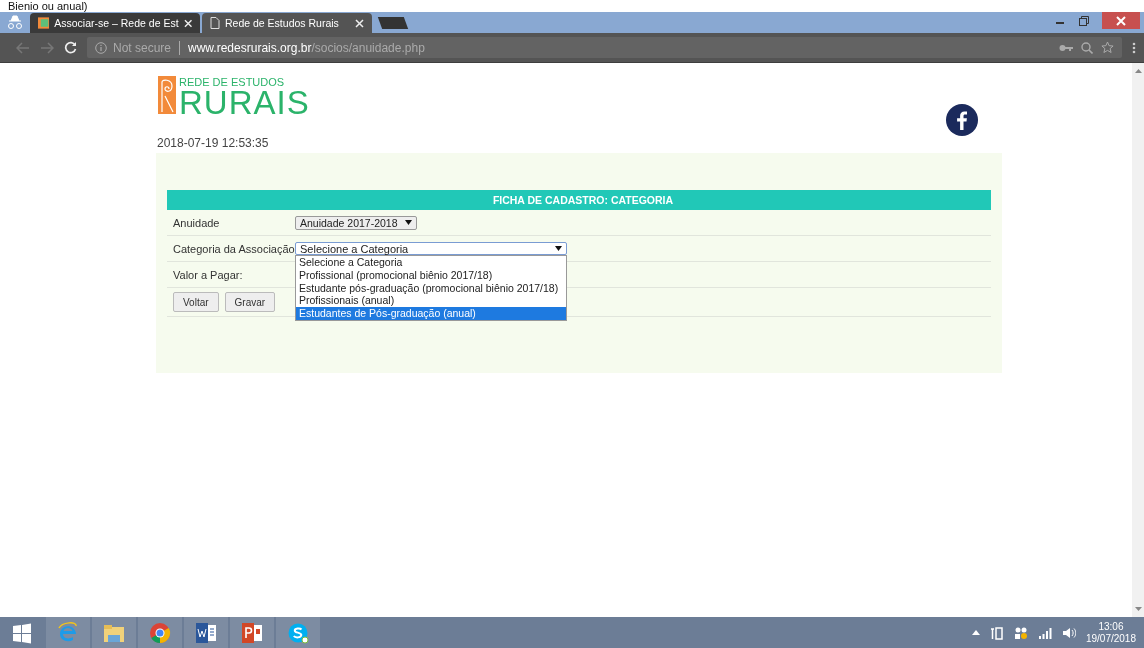  What do you see at coordinates (282, 23) in the screenshot?
I see `tab-title: Rede de Estudos Rurais` at bounding box center [282, 23].